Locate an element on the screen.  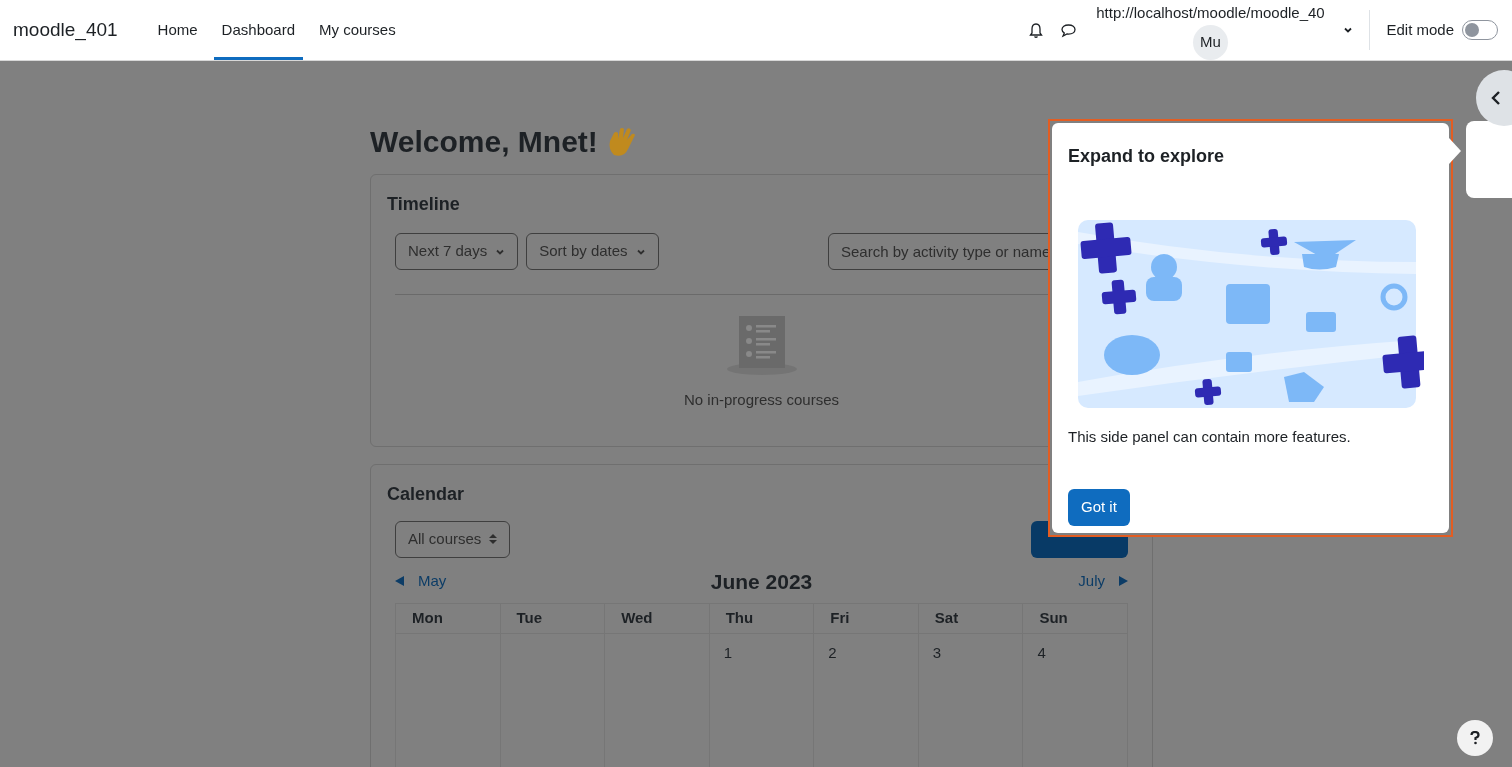
weekday-header: Tue is located at coordinates (553, 619).